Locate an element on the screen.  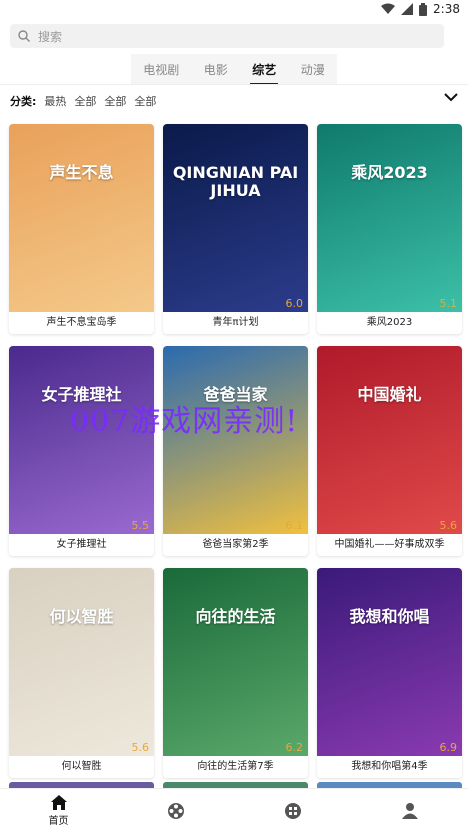
card-title: 向往的生活第7季 is located at coordinates (235, 766).